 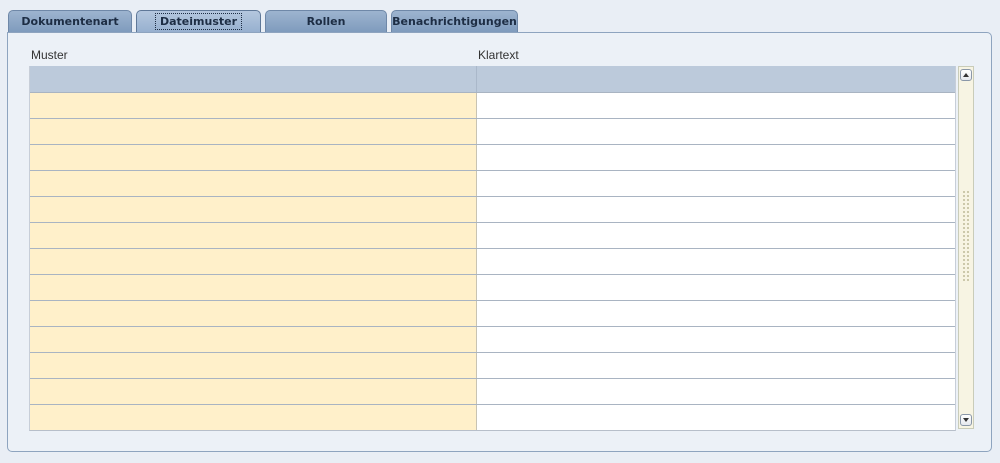 I want to click on arrow-down-icon, so click(x=966, y=420).